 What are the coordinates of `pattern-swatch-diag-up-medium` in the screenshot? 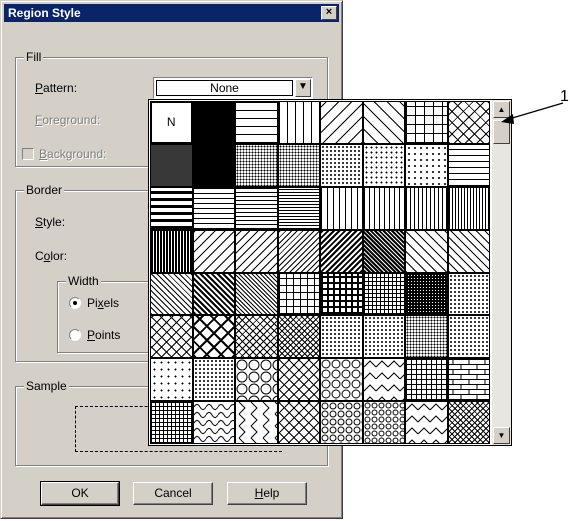 It's located at (213, 251).